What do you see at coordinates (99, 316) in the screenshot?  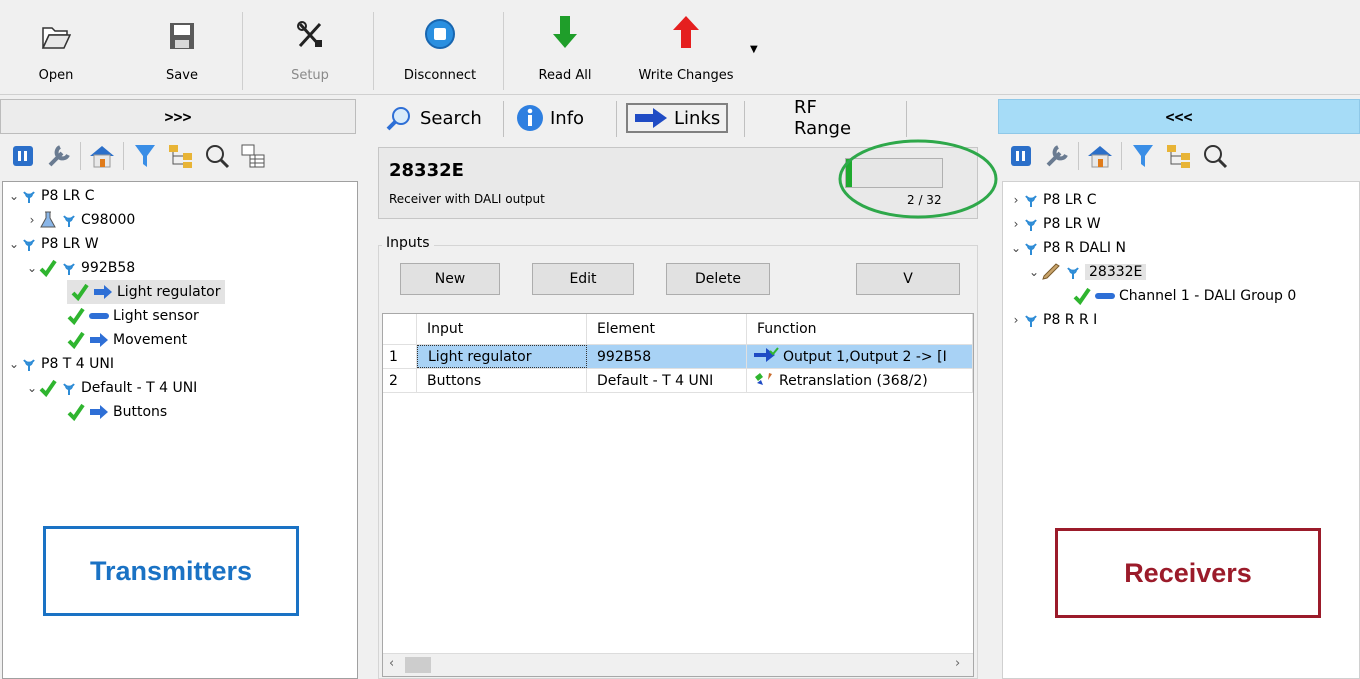 I see `sensor-icon` at bounding box center [99, 316].